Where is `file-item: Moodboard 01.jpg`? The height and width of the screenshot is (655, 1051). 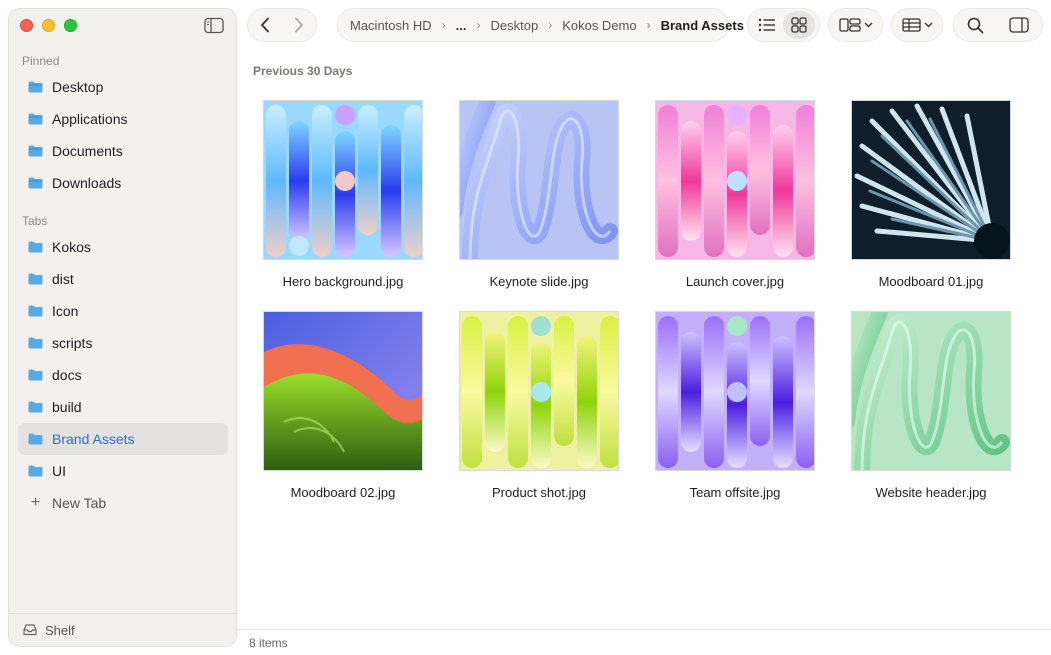 file-item: Moodboard 01.jpg is located at coordinates (931, 194).